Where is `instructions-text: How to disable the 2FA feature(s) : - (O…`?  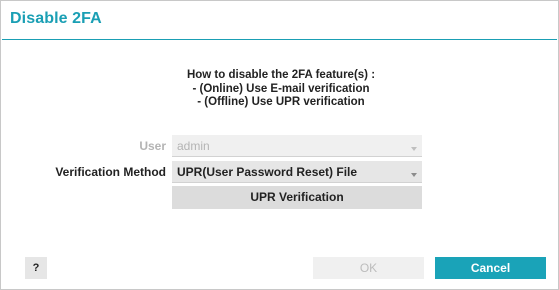 instructions-text: How to disable the 2FA feature(s) : - (O… is located at coordinates (281, 89).